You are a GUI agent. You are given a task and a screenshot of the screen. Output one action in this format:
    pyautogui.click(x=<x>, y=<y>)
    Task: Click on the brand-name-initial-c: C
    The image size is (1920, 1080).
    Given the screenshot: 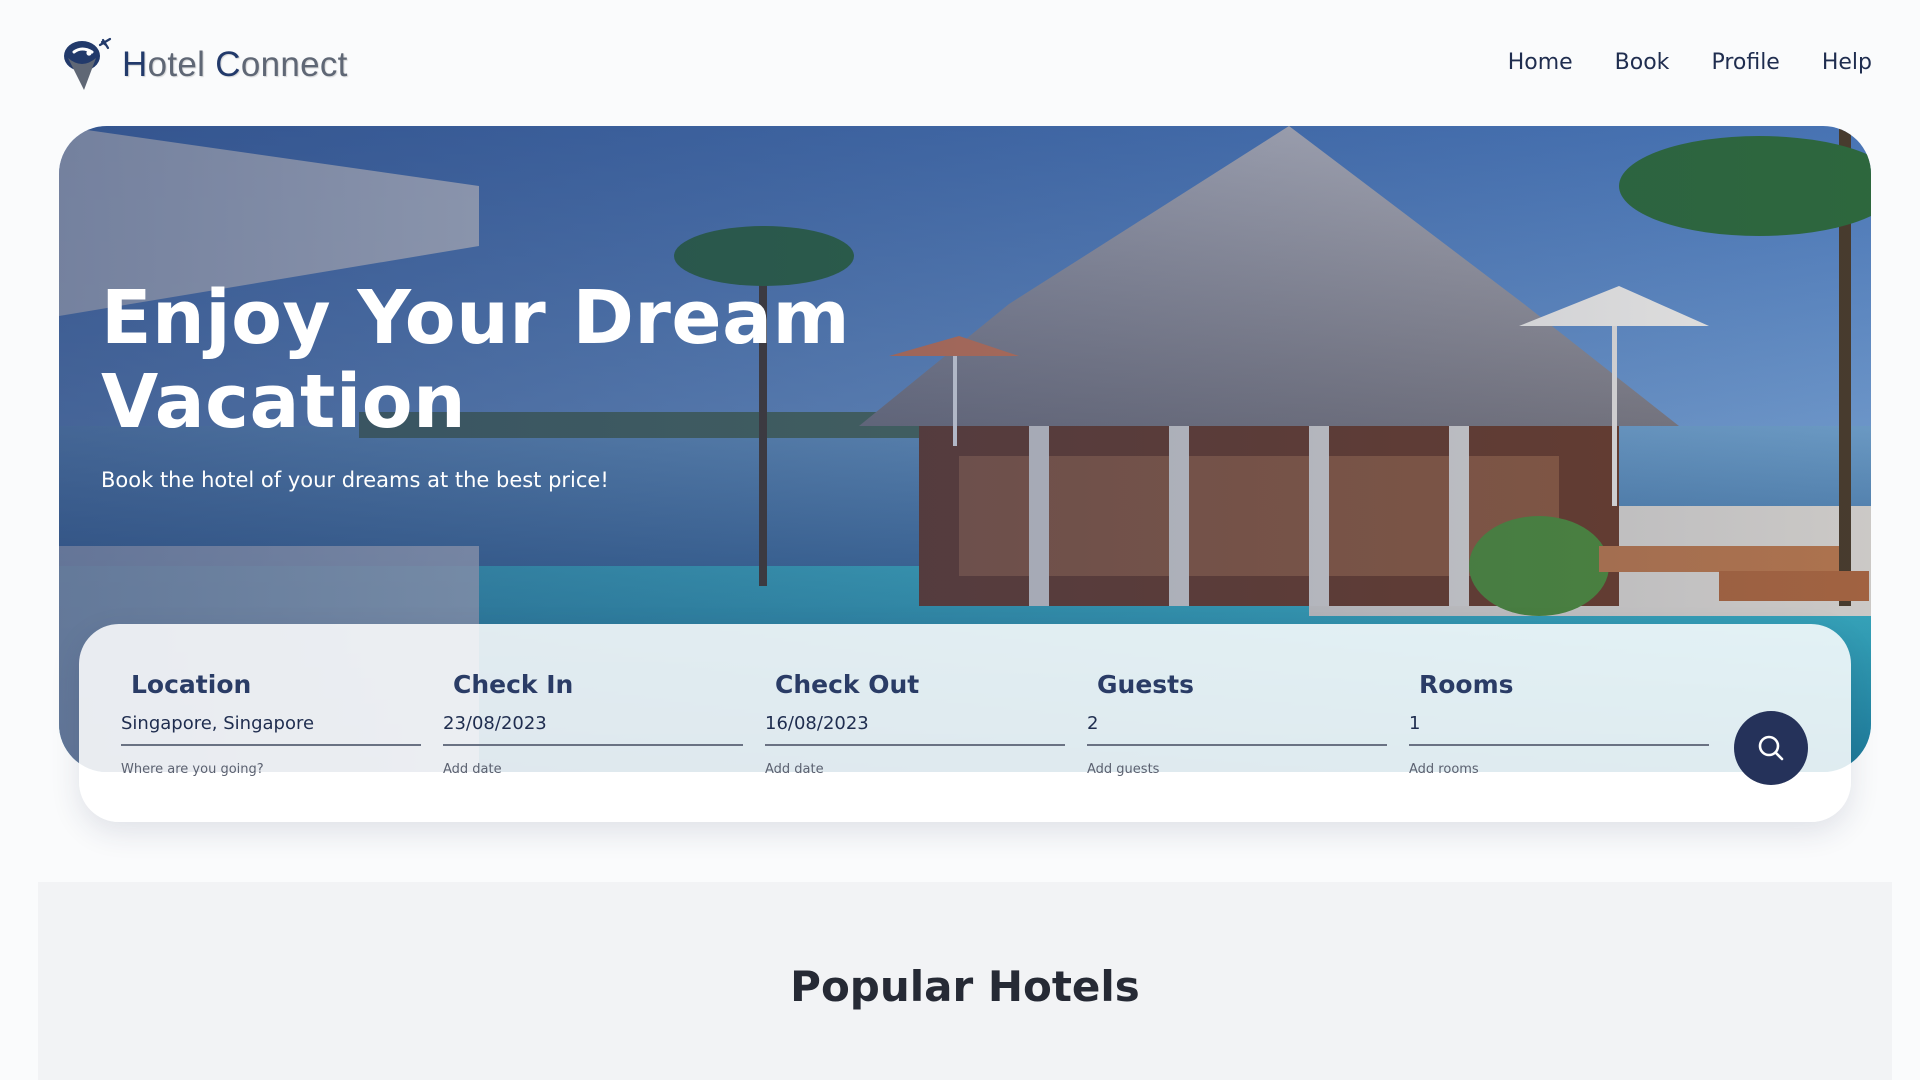 What is the action you would take?
    pyautogui.click(x=228, y=64)
    